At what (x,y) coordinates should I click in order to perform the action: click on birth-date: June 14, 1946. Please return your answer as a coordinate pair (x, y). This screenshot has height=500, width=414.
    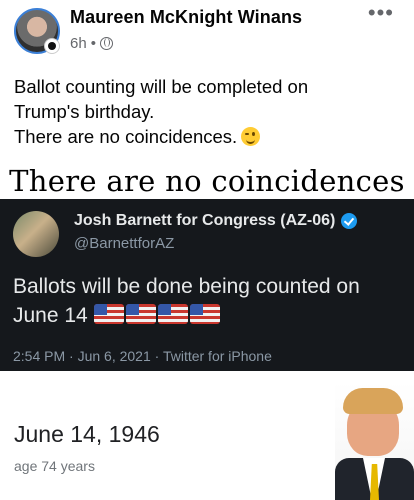
    Looking at the image, I should click on (87, 434).